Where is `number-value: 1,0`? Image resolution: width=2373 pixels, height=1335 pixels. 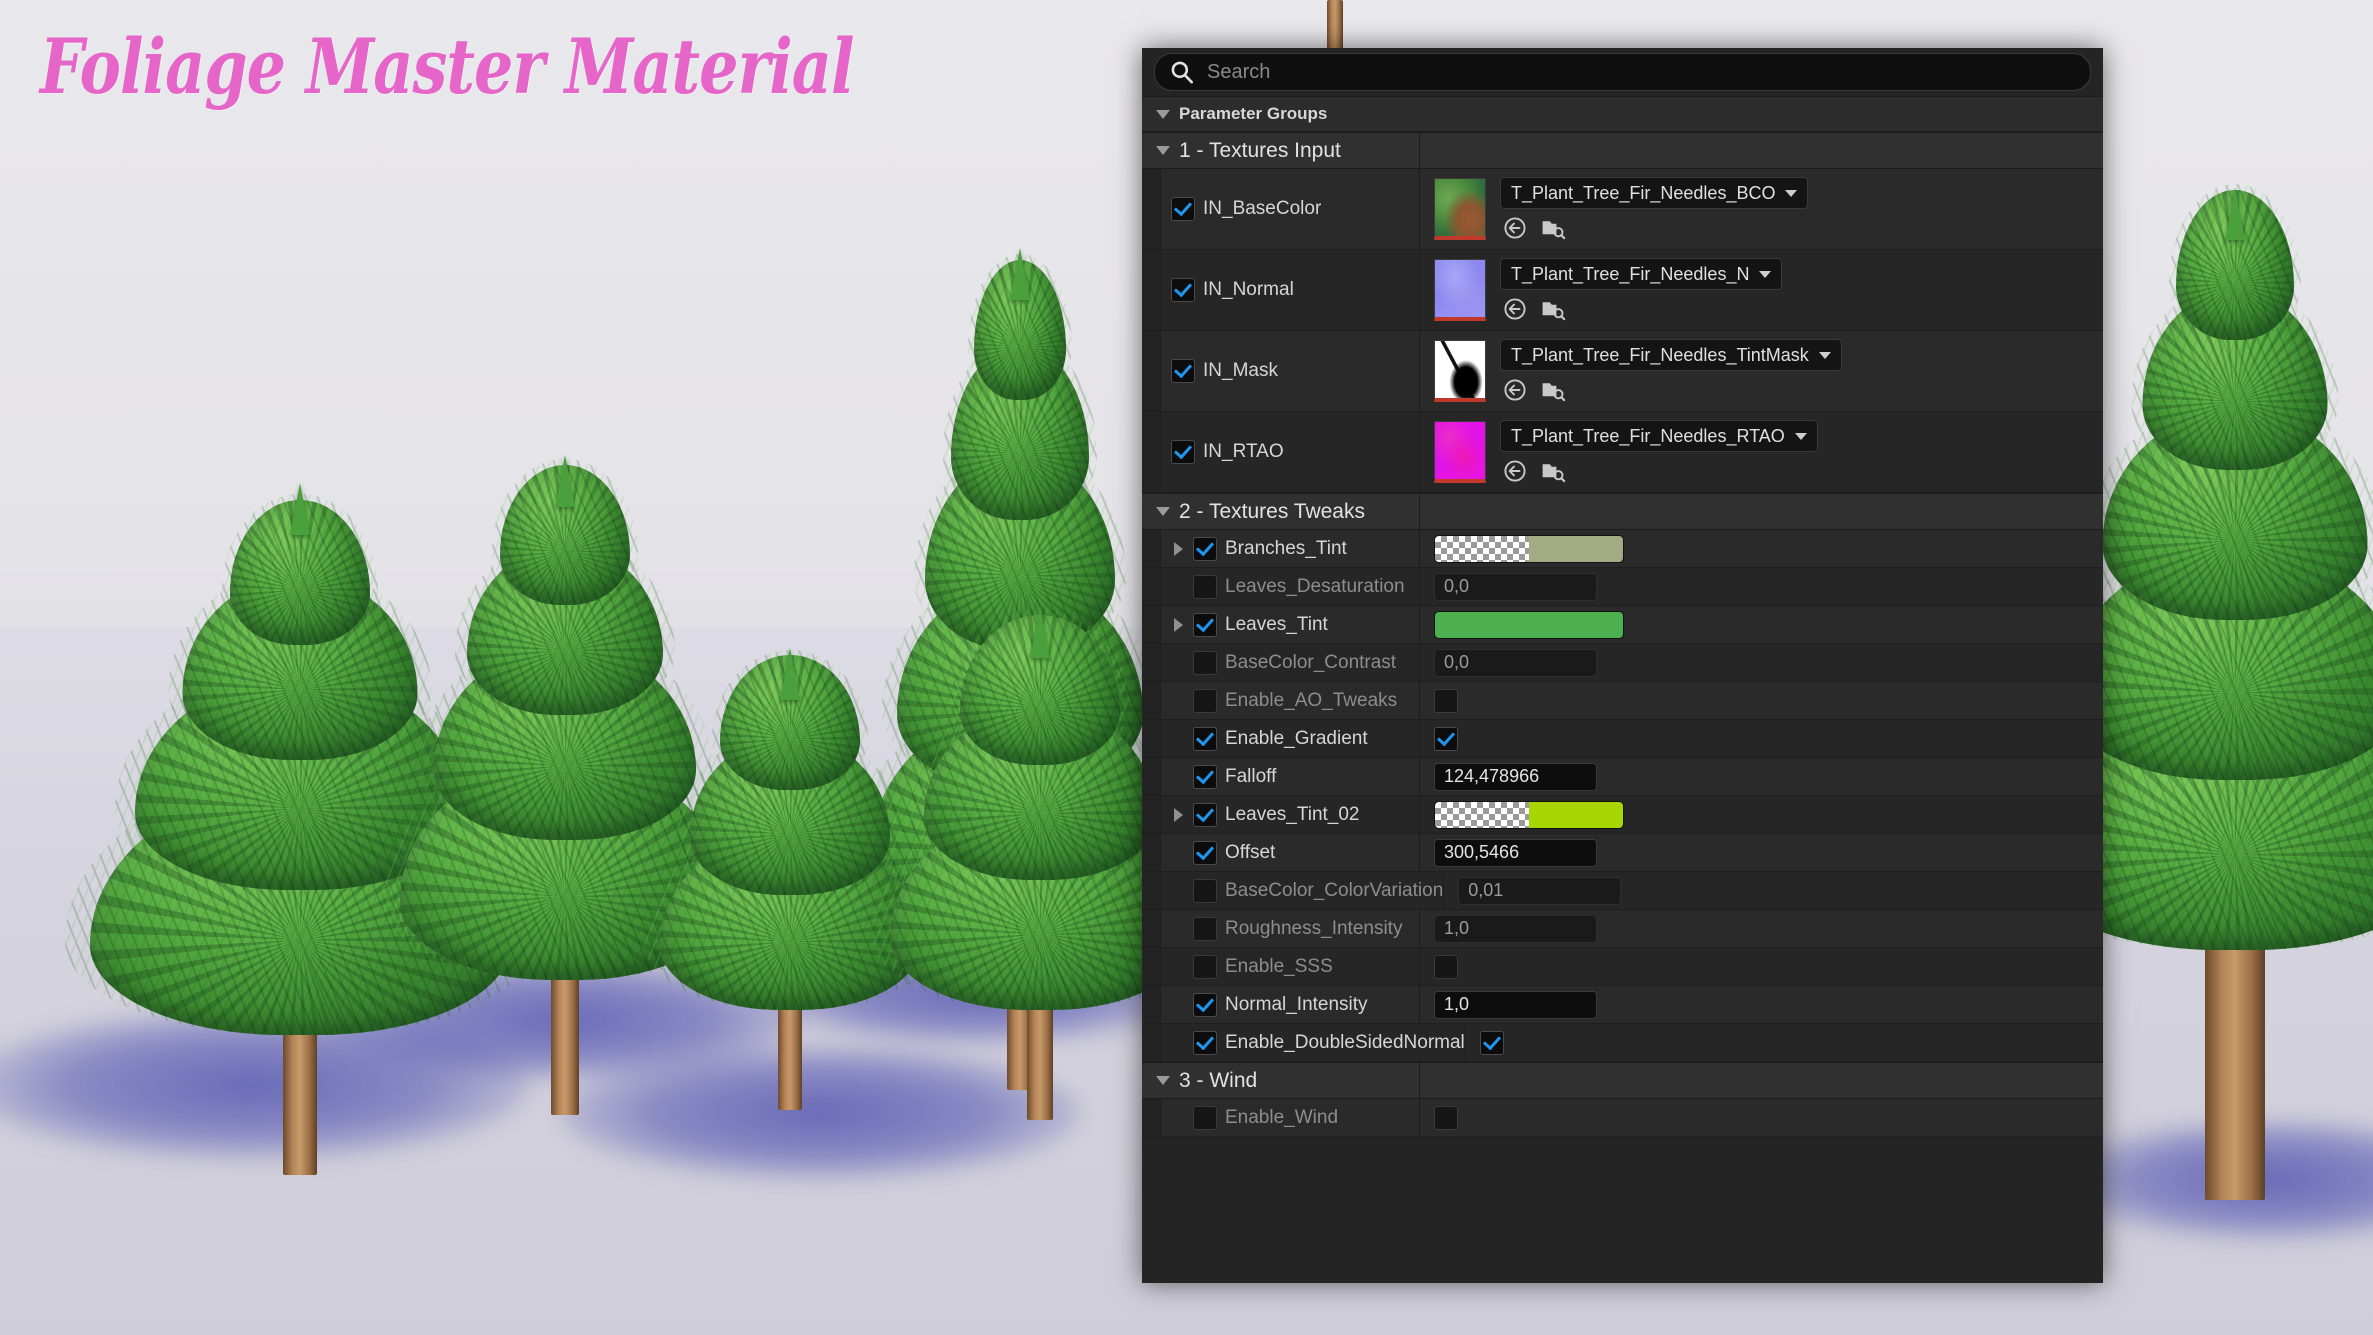 number-value: 1,0 is located at coordinates (1457, 1004).